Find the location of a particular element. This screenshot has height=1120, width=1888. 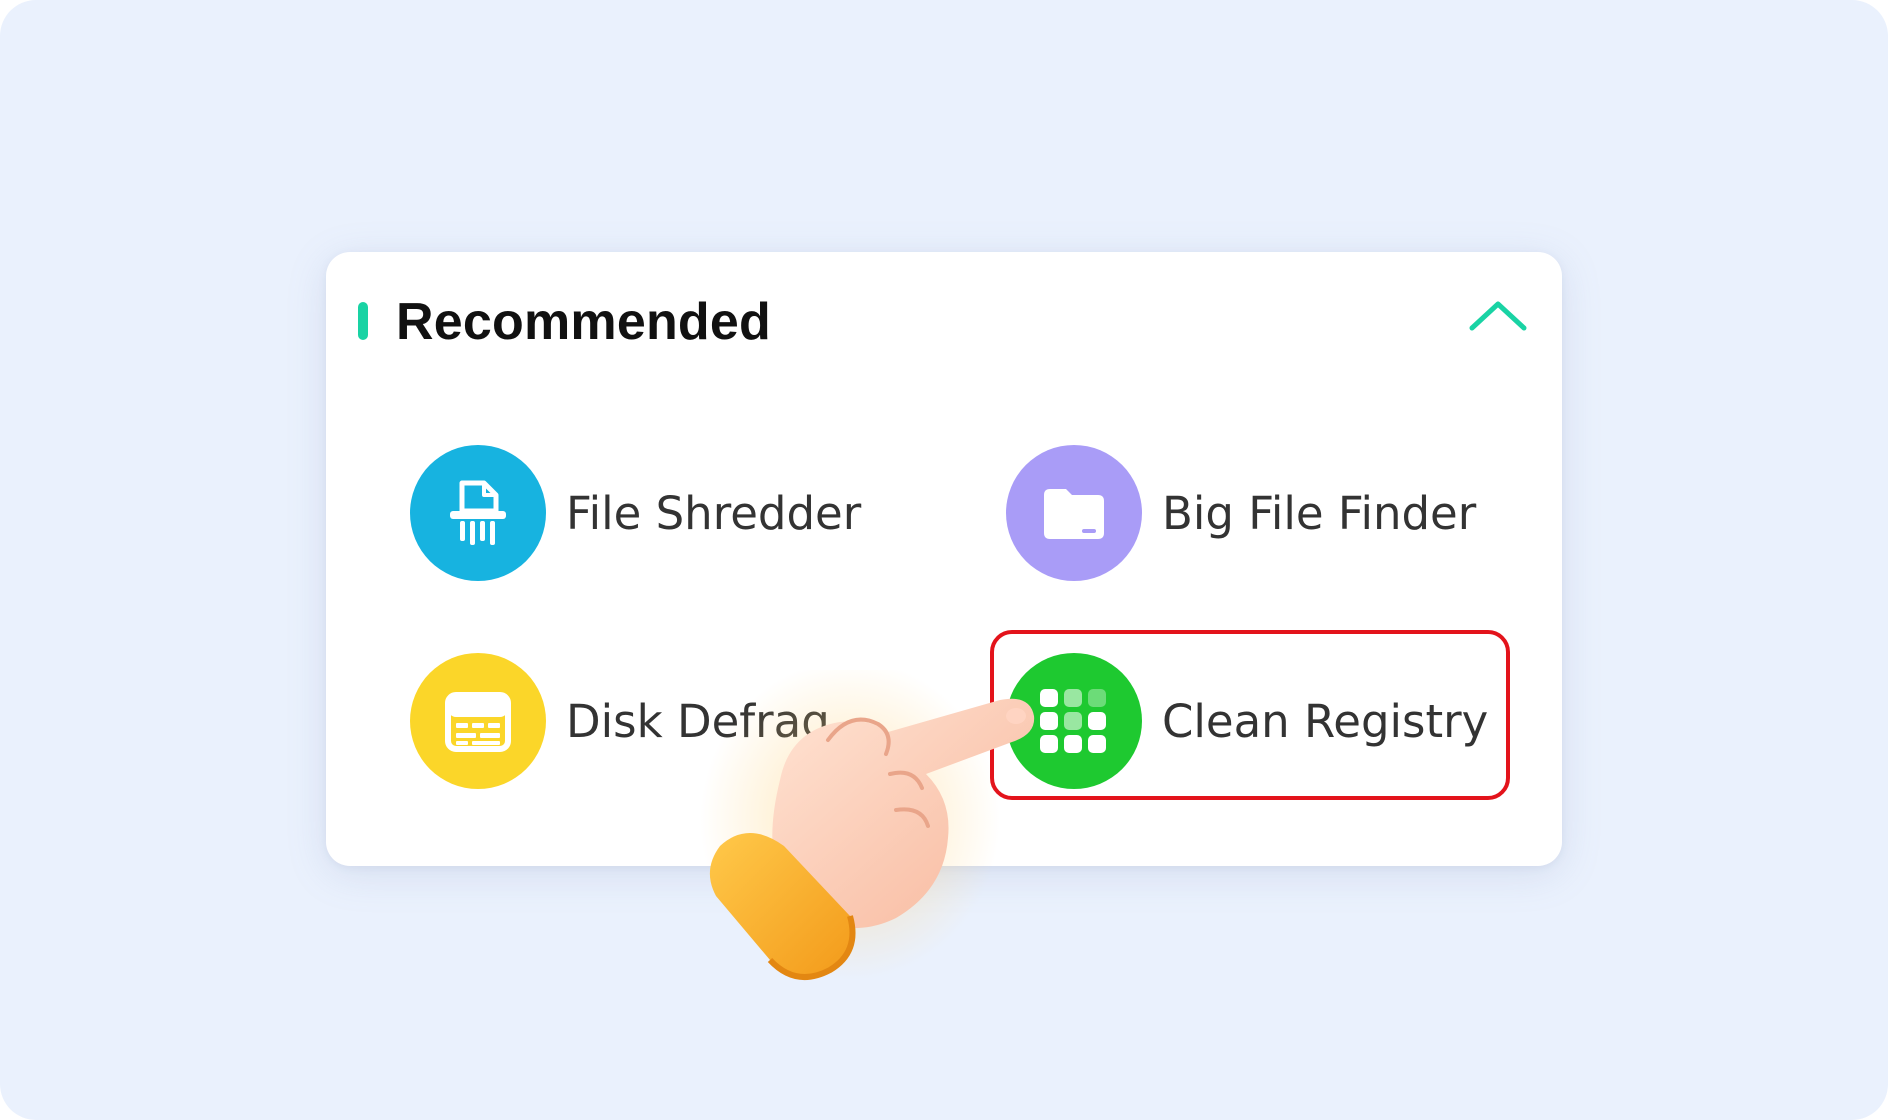

folder-icon is located at coordinates (1074, 514).